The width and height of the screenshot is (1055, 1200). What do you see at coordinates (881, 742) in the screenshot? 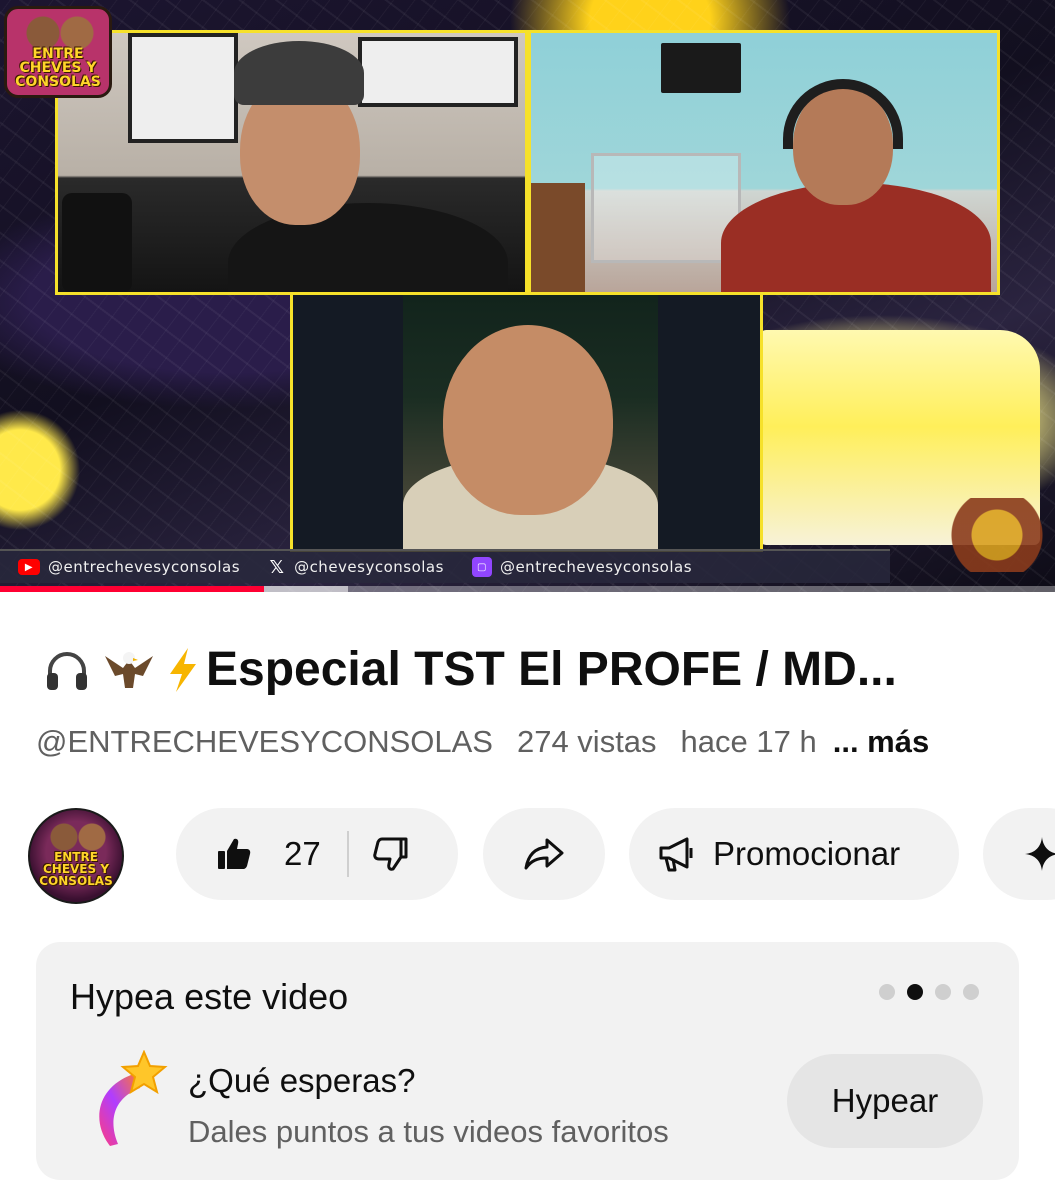
I see `more-link: ... más` at bounding box center [881, 742].